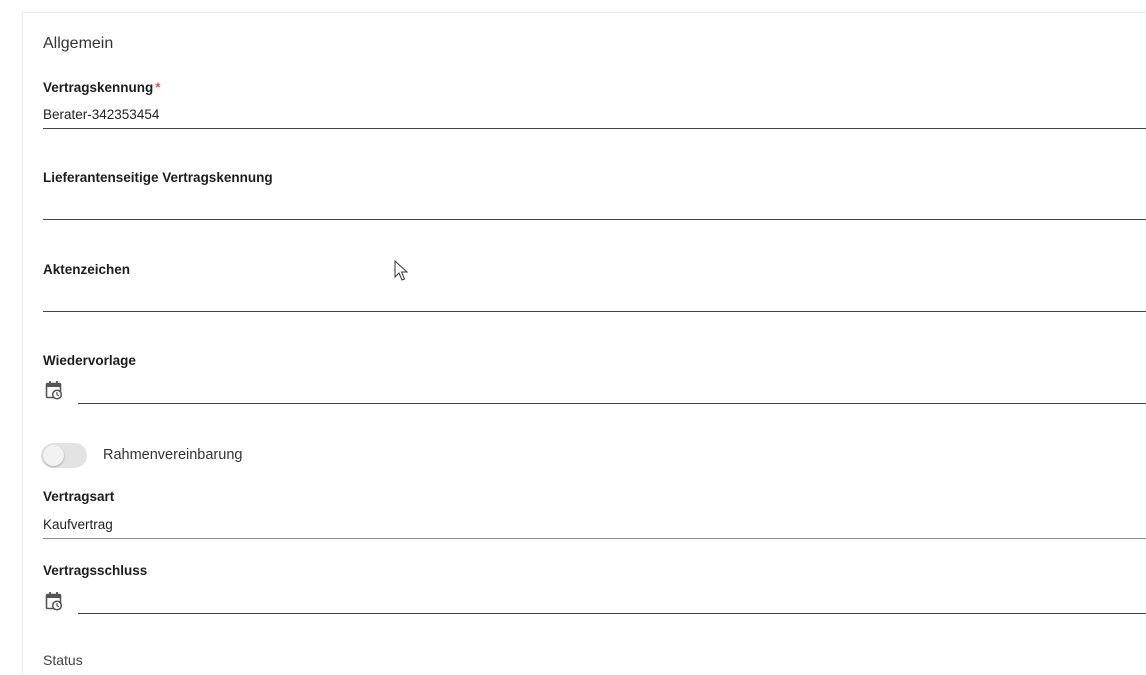 The width and height of the screenshot is (1146, 675). What do you see at coordinates (101, 114) in the screenshot?
I see `vertragskennung-input: Berater-342353454` at bounding box center [101, 114].